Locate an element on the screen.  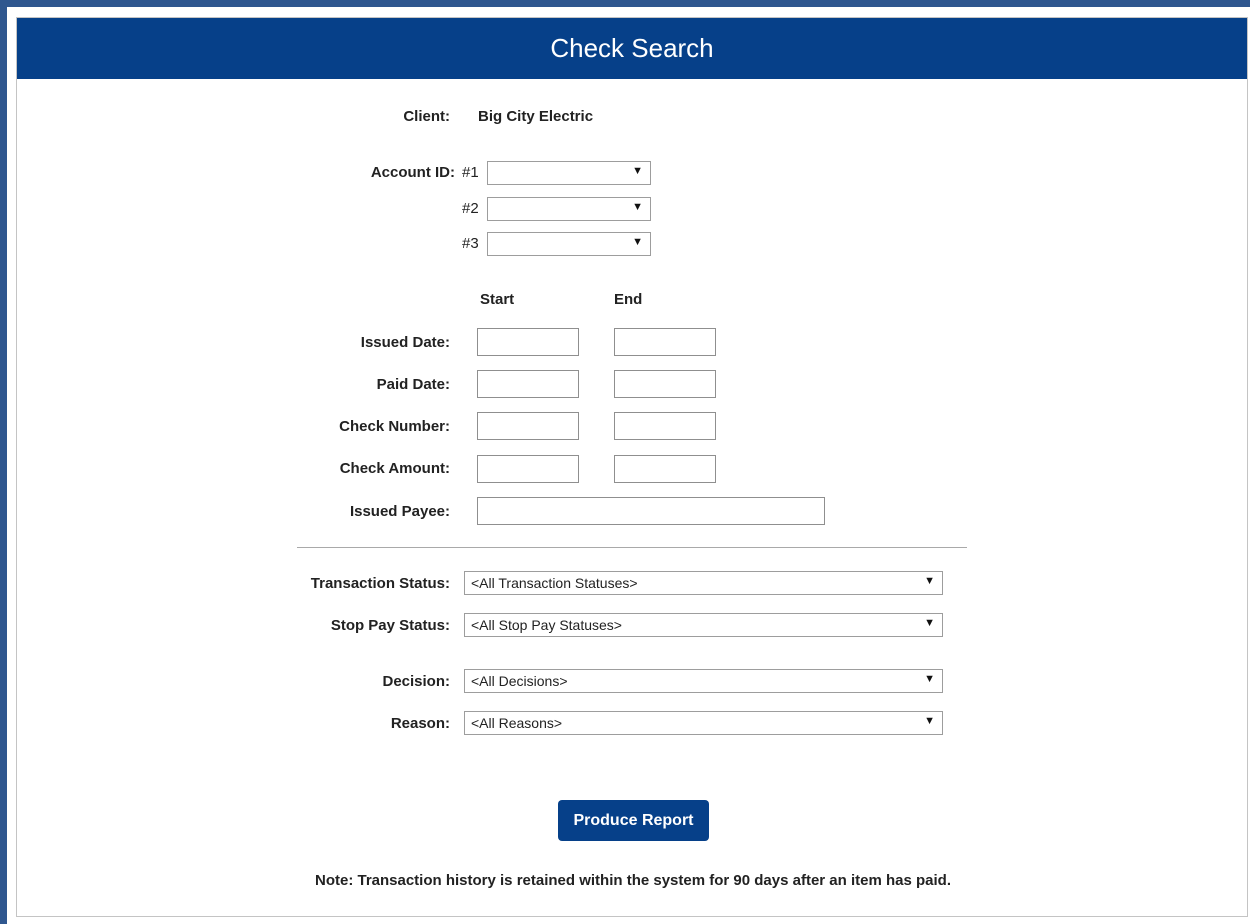
check-number-label: Check Number: is located at coordinates (394, 426).